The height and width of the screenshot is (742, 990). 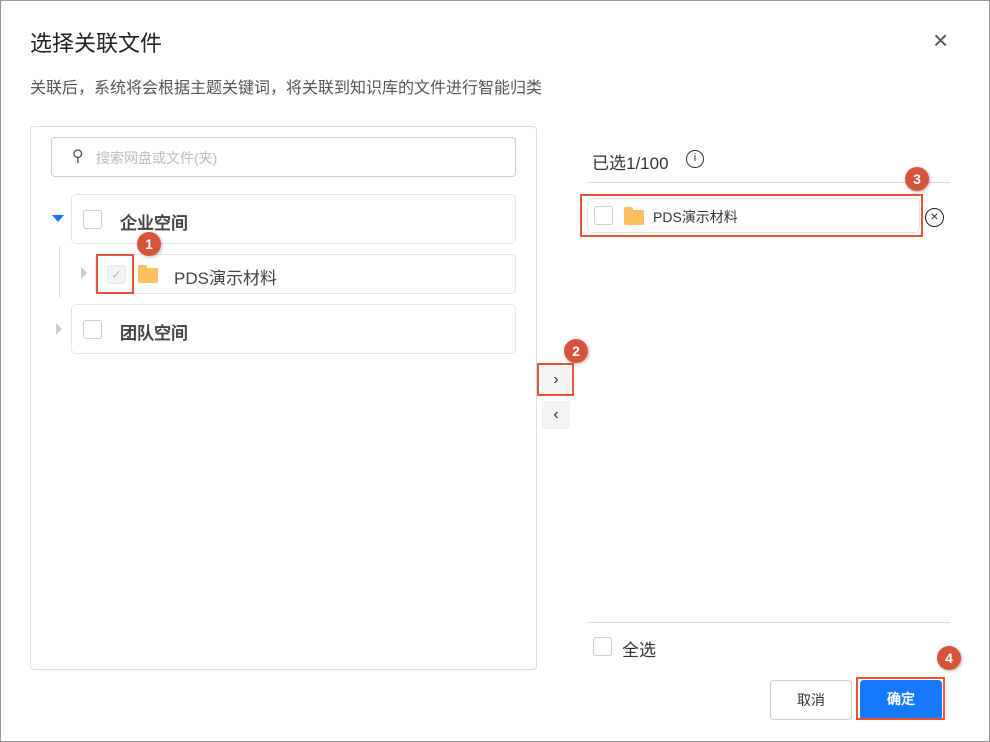 What do you see at coordinates (695, 159) in the screenshot?
I see `info-icon: i` at bounding box center [695, 159].